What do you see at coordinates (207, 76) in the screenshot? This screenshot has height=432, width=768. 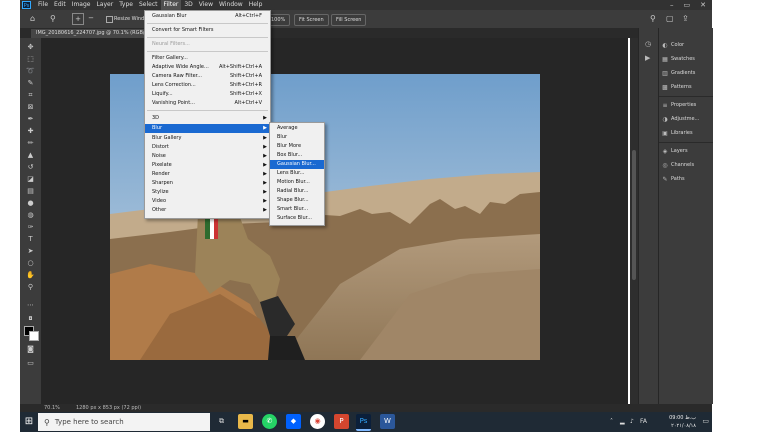 I see `menu-item-camera-raw: Camera Raw Filter... Shift+Ctrl+A` at bounding box center [207, 76].